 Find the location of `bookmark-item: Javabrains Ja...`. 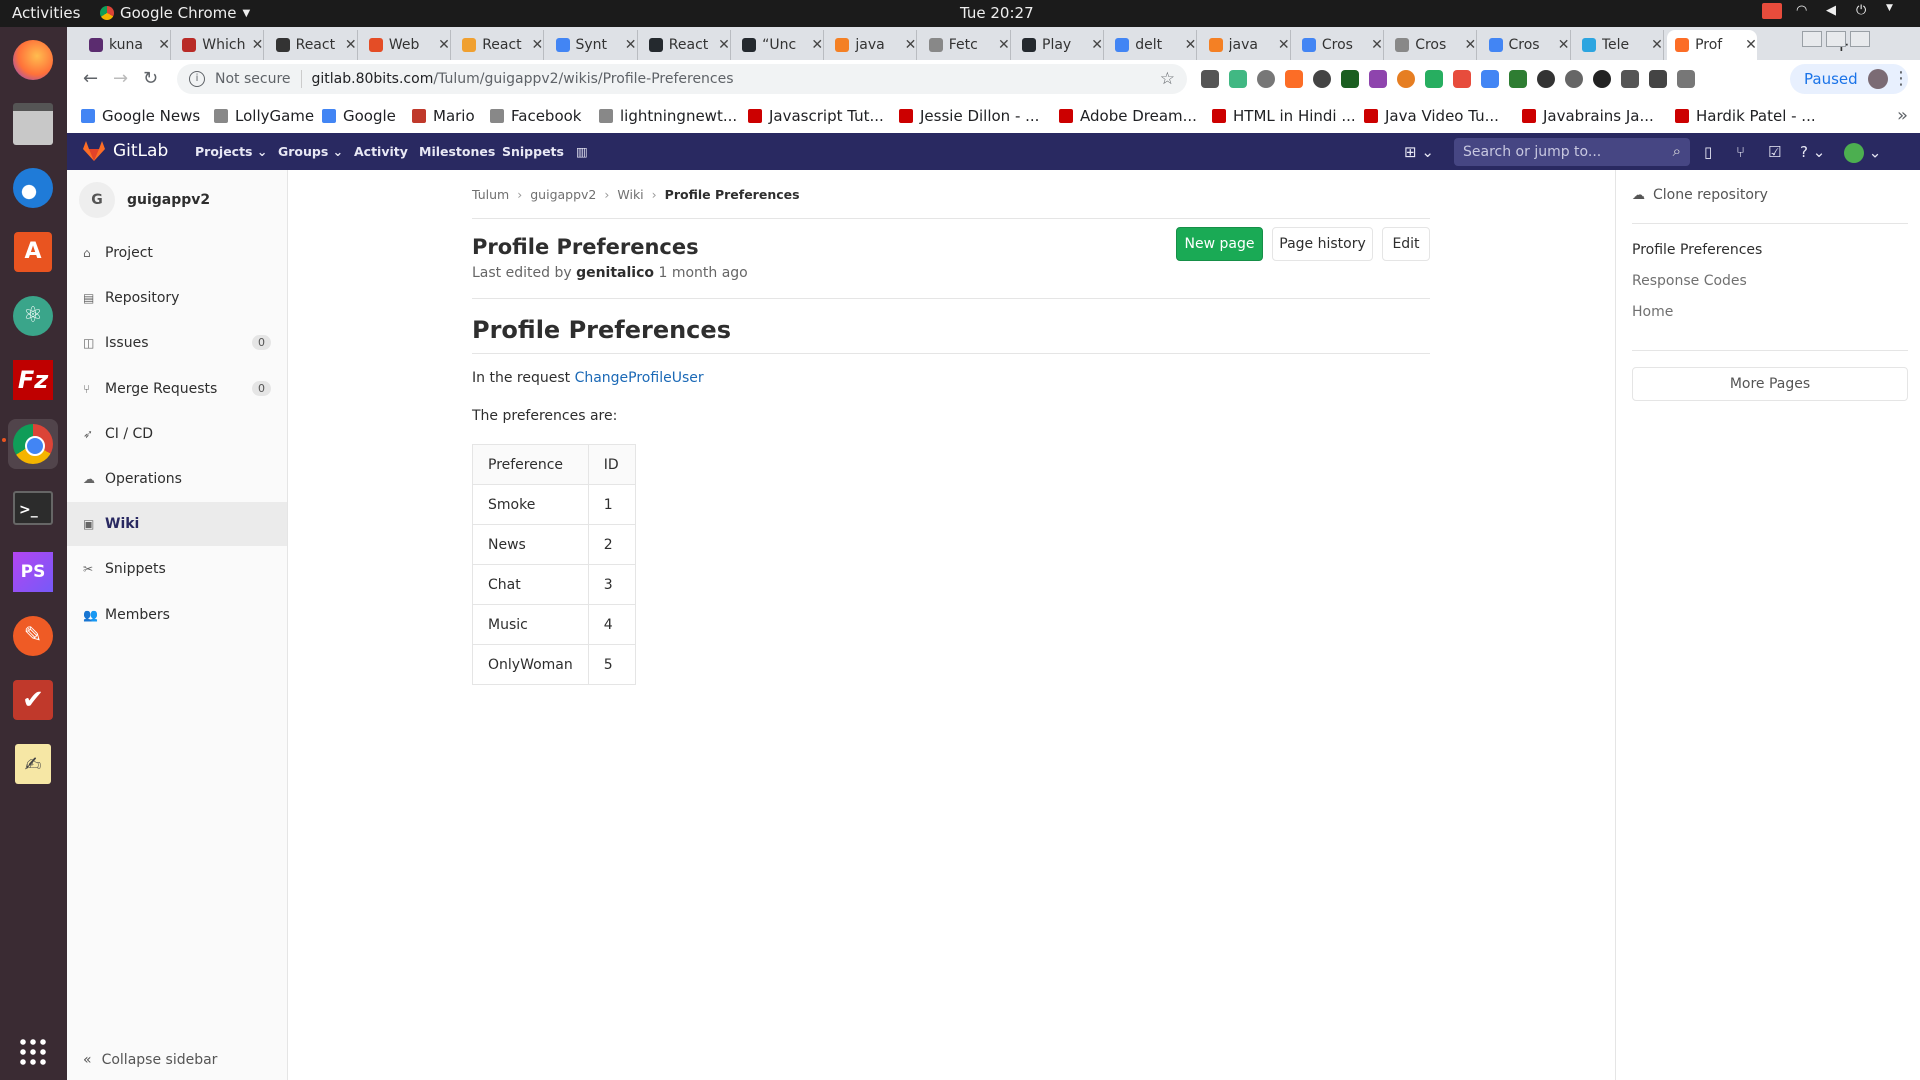

bookmark-item: Javabrains Ja... is located at coordinates (1588, 116).